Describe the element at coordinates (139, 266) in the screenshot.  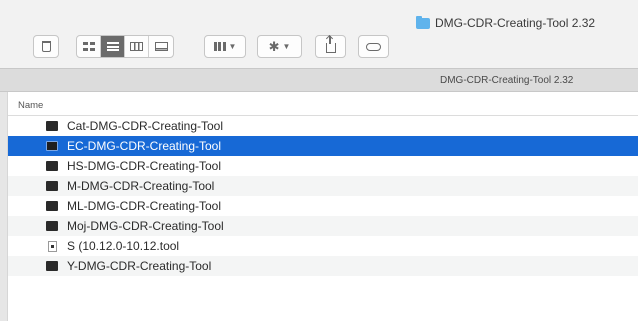
I see `list-item-label: Y-DMG-CDR-Creating-Tool` at that location.